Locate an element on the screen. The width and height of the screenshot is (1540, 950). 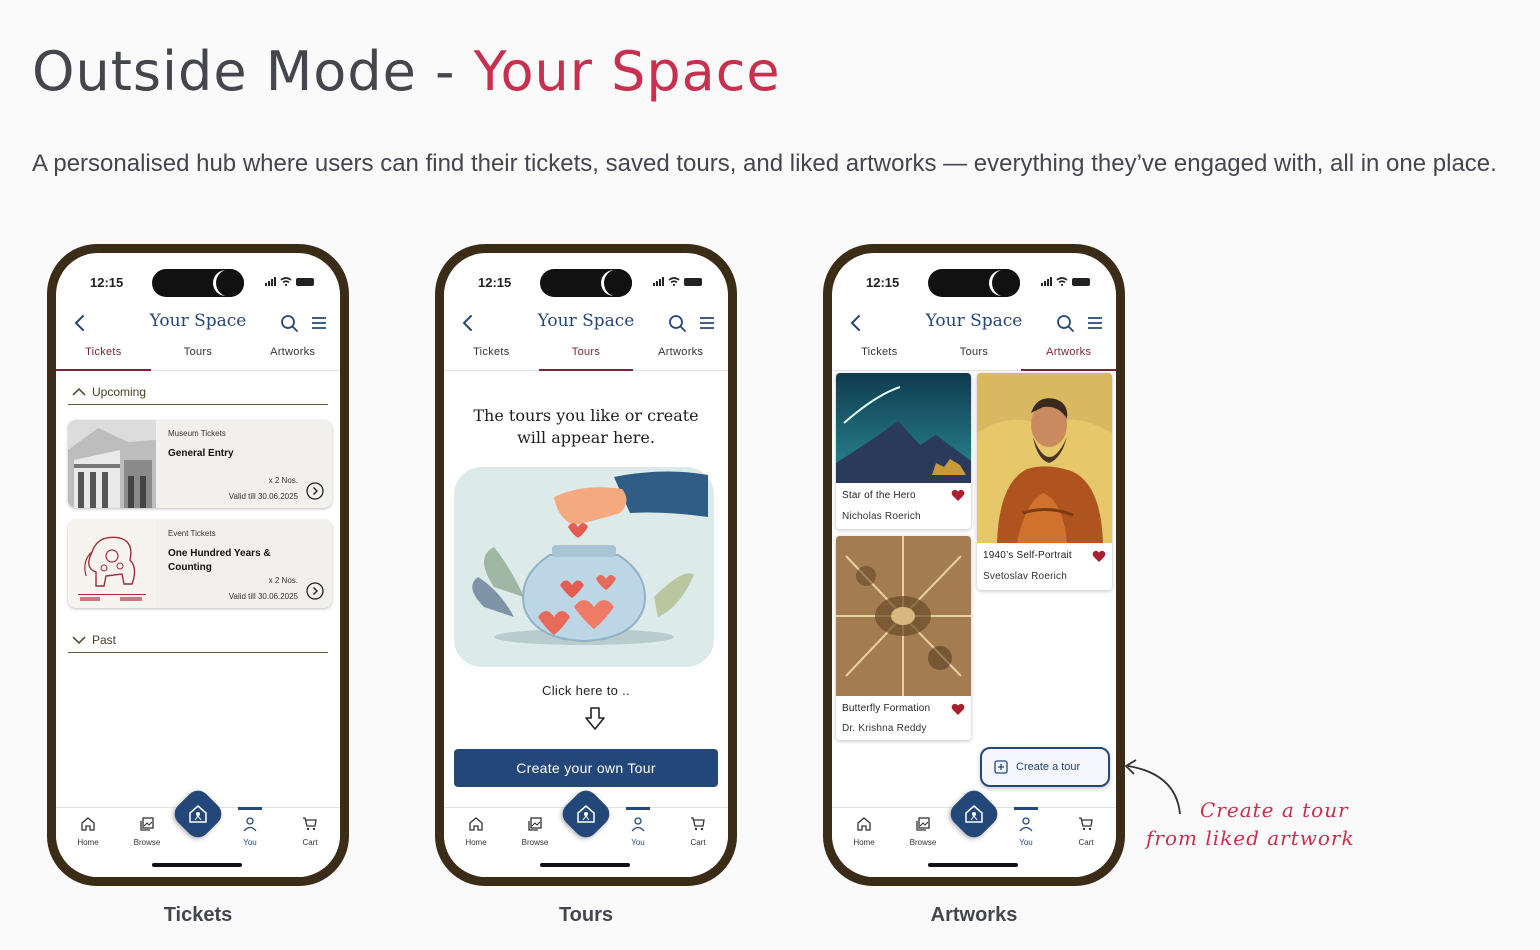
annotation-line-2: from liked artwork is located at coordinates (1250, 838).